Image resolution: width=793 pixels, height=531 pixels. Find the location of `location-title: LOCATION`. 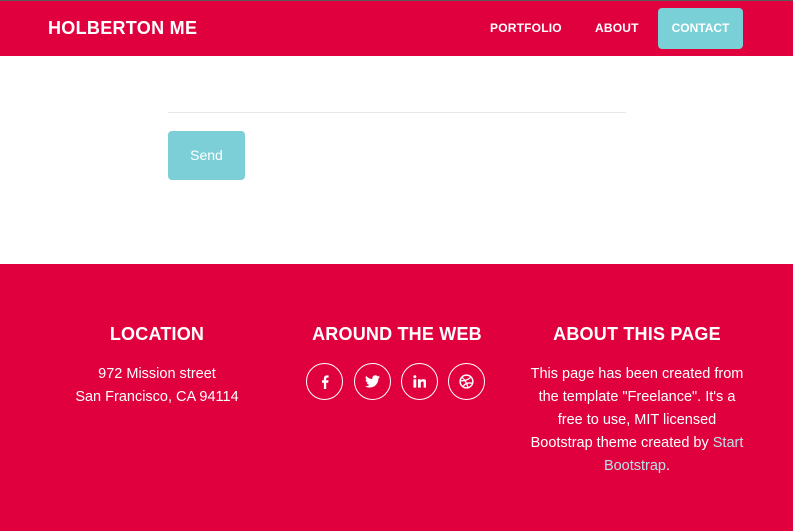

location-title: LOCATION is located at coordinates (157, 334).